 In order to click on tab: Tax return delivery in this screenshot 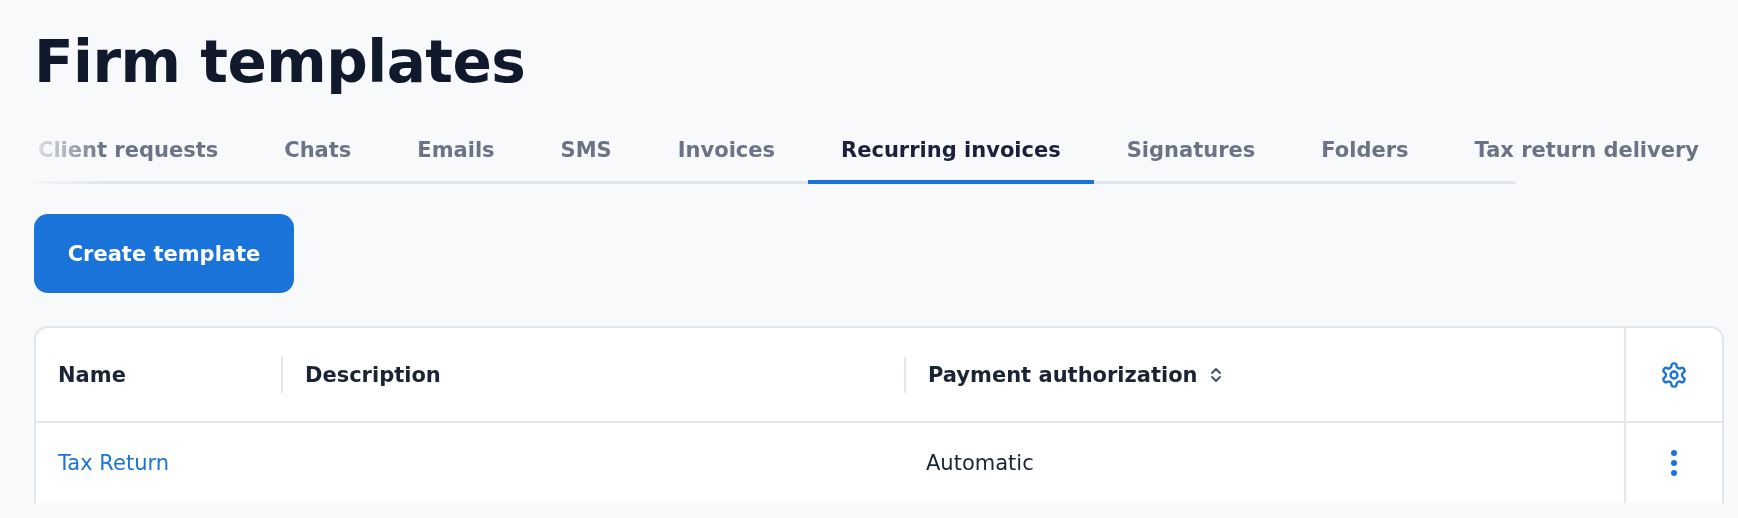, I will do `click(1587, 161)`.